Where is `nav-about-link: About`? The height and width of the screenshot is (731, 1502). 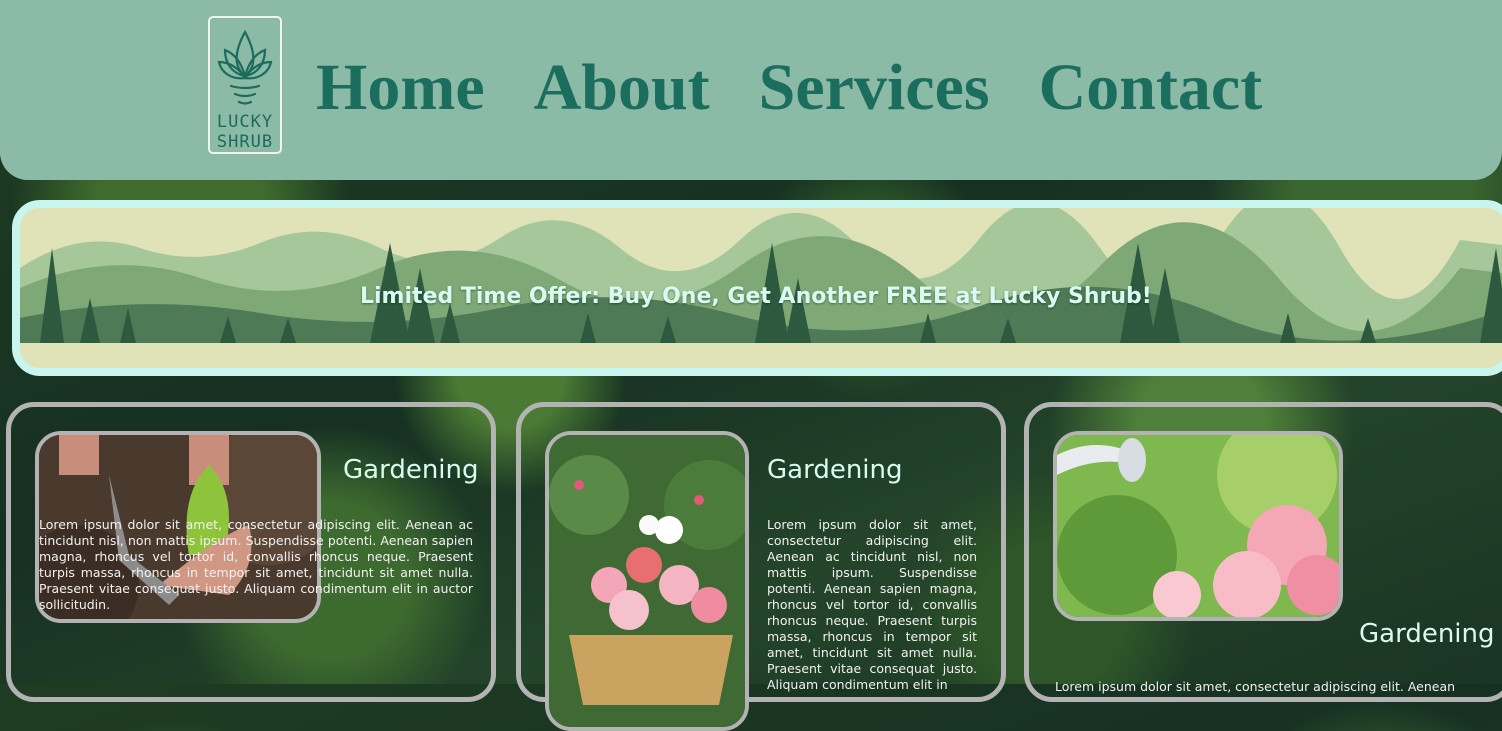
nav-about-link: About is located at coordinates (622, 88).